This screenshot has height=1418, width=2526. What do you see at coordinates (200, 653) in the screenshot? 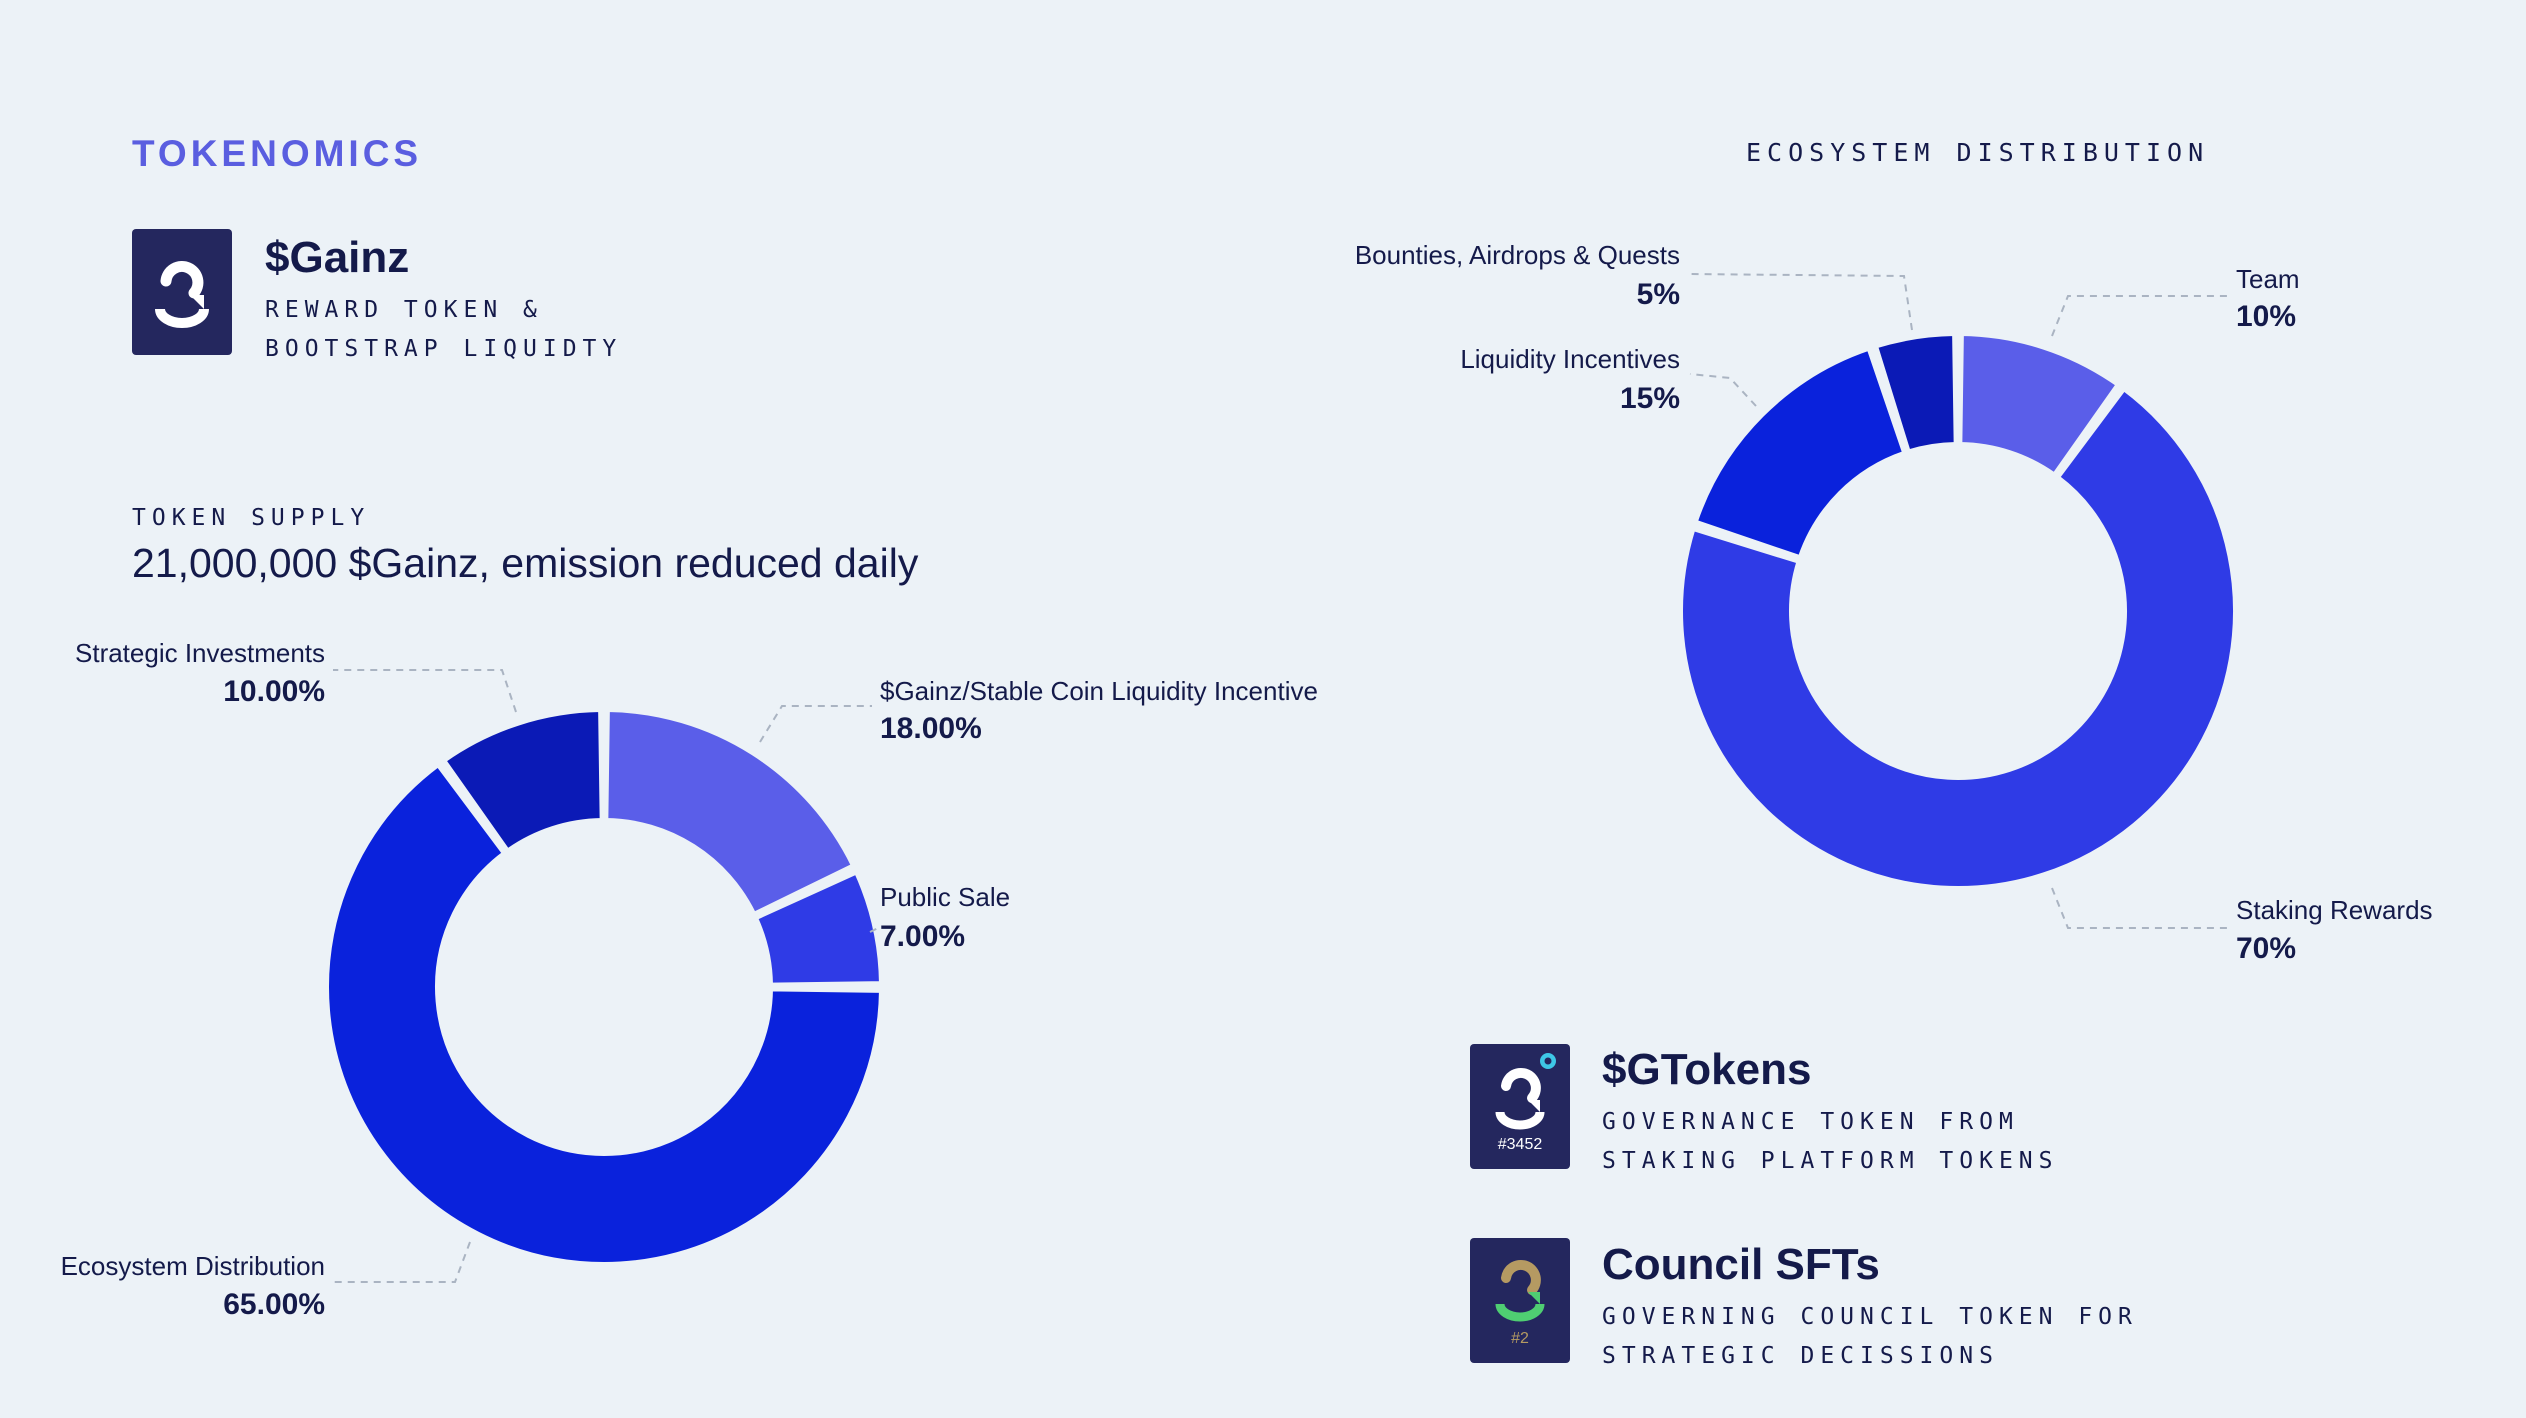
I see `donut-1-label-4: Strategic Investments` at bounding box center [200, 653].